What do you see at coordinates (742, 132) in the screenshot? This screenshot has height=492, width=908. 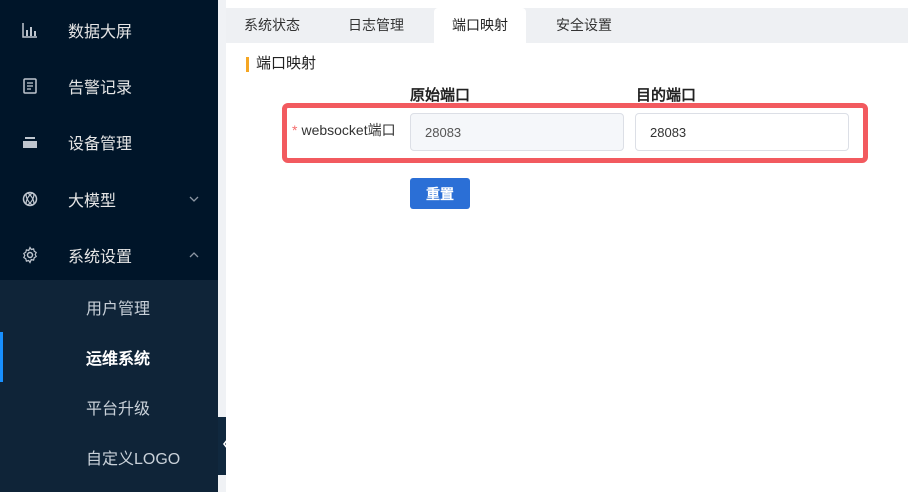 I see `target-port-input` at bounding box center [742, 132].